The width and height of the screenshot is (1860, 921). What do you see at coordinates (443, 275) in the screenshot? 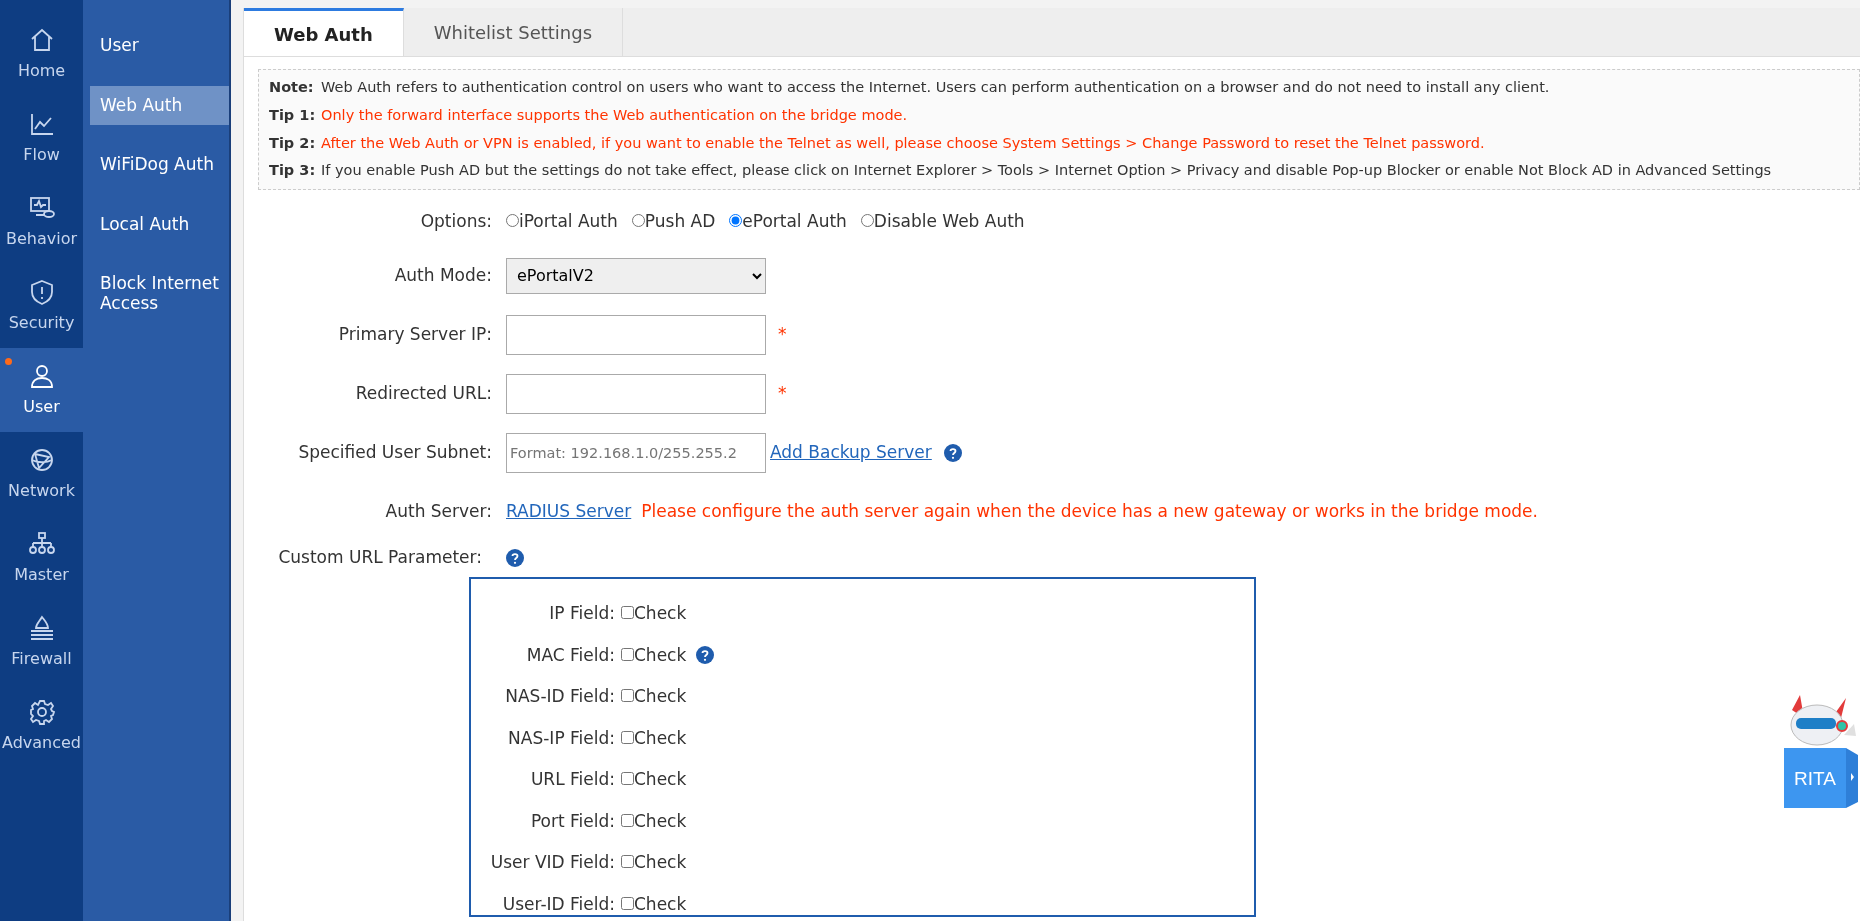
I see `field-label: Auth Mode:` at bounding box center [443, 275].